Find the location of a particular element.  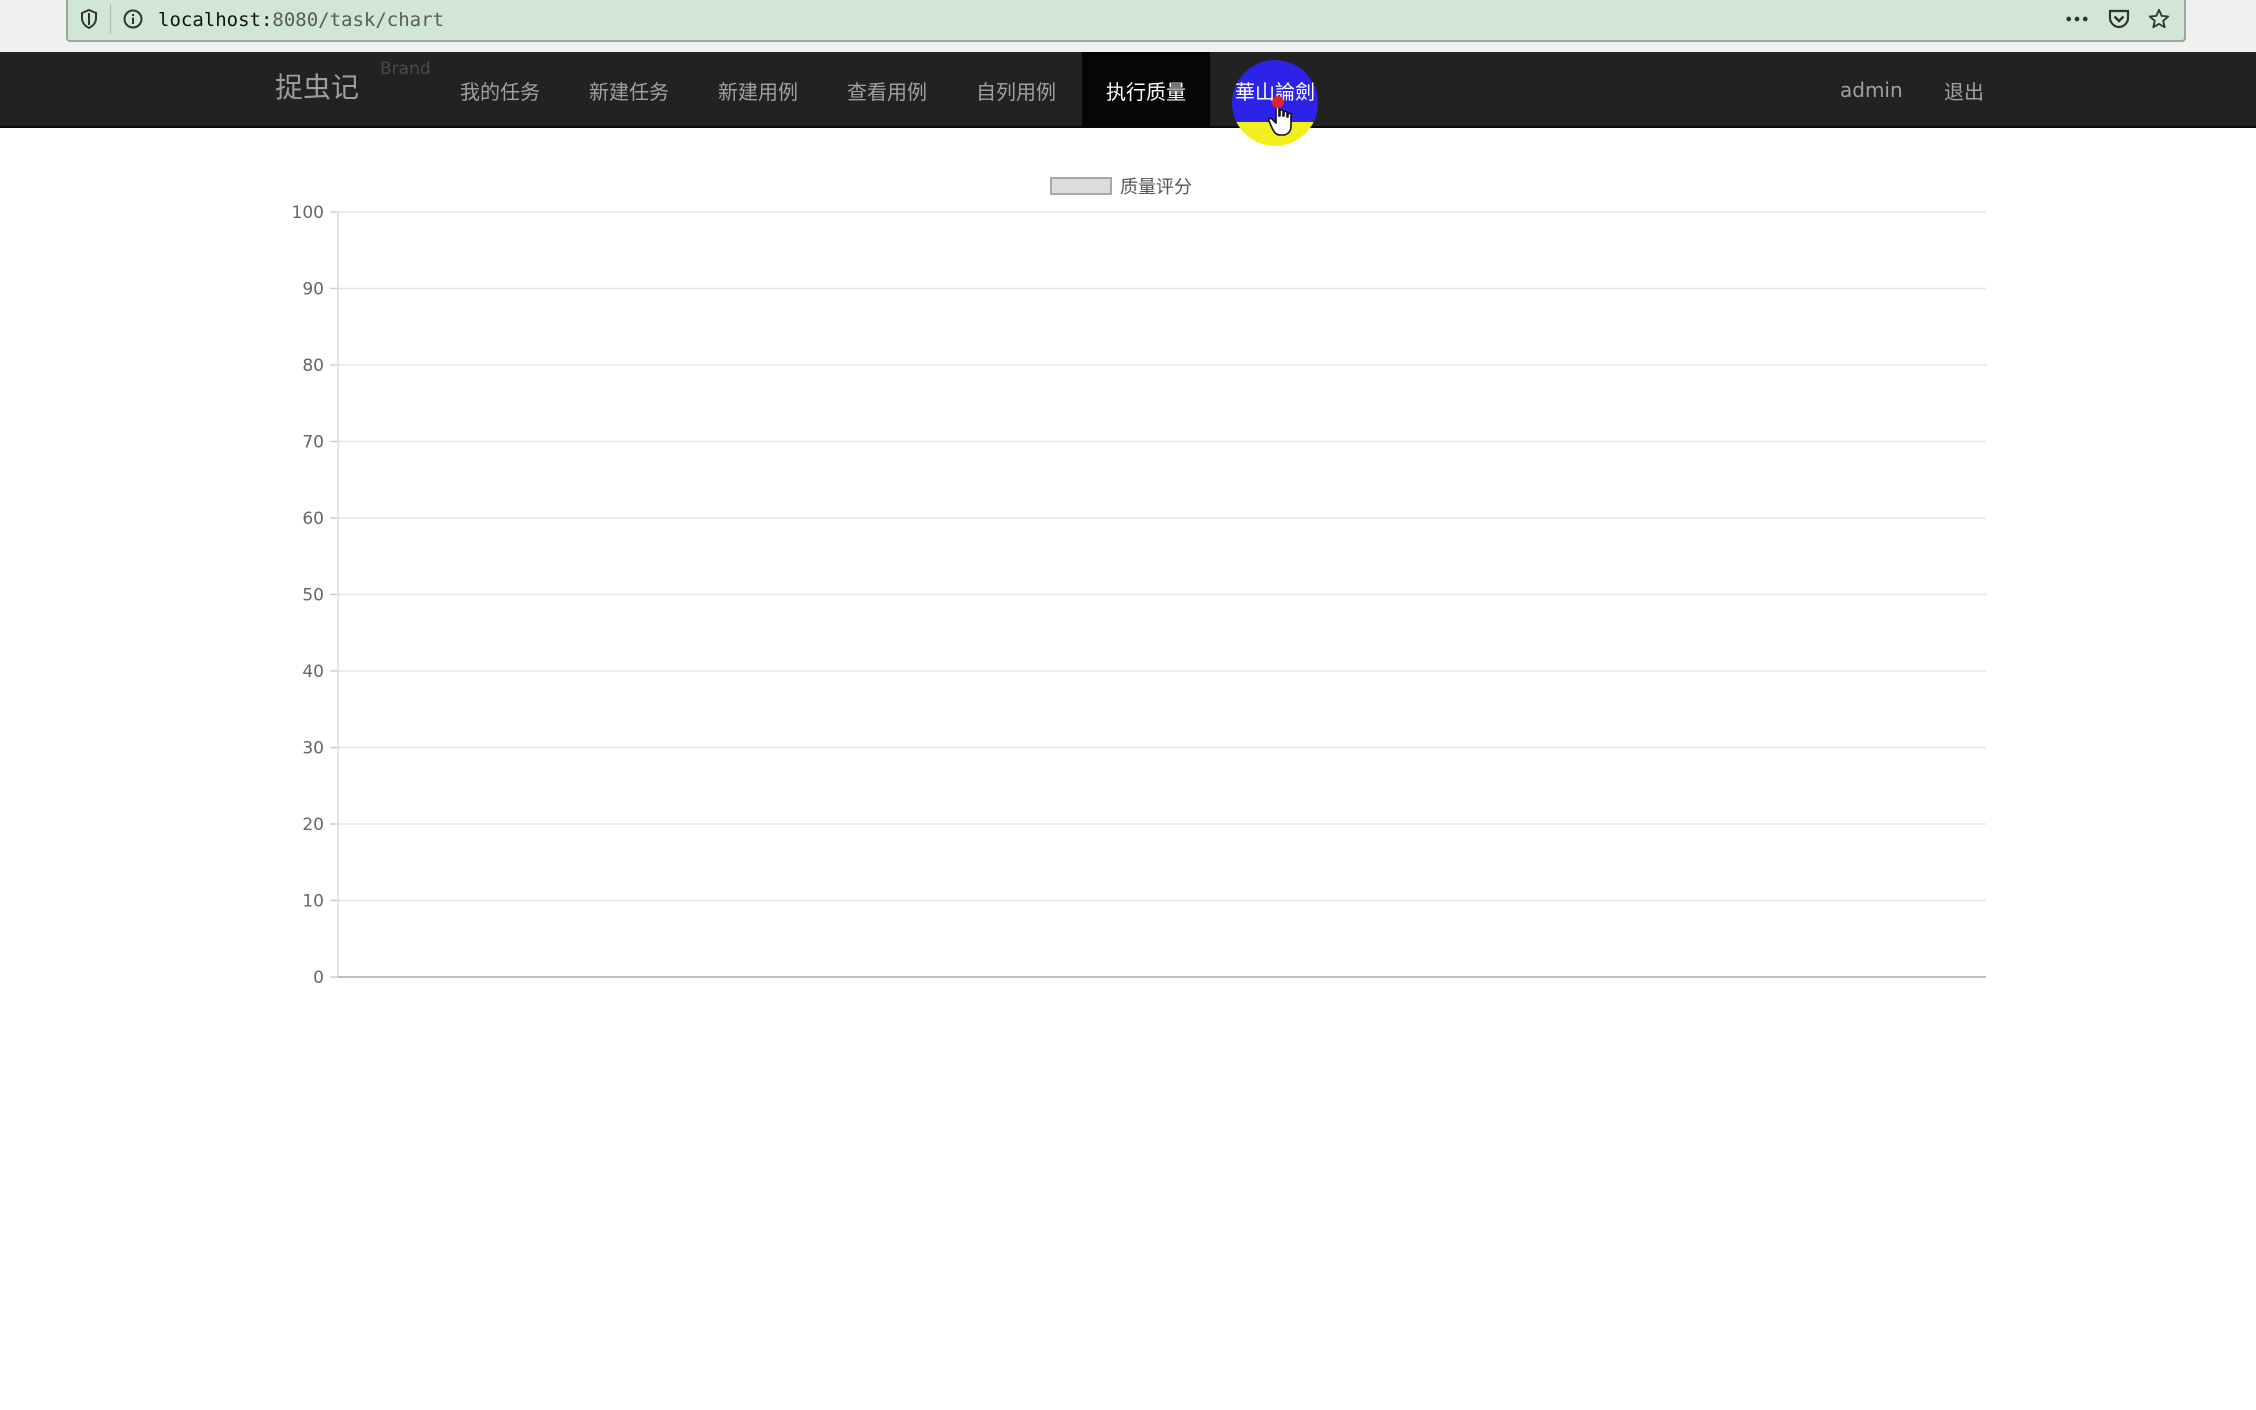

nav-item-execution-quality: 执行质量 is located at coordinates (1146, 90).